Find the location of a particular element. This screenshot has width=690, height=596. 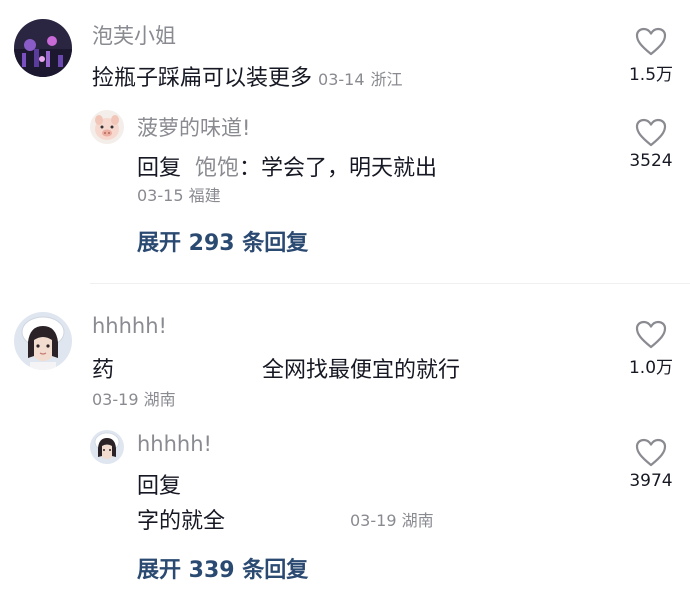

avatar-pig-image is located at coordinates (107, 127).